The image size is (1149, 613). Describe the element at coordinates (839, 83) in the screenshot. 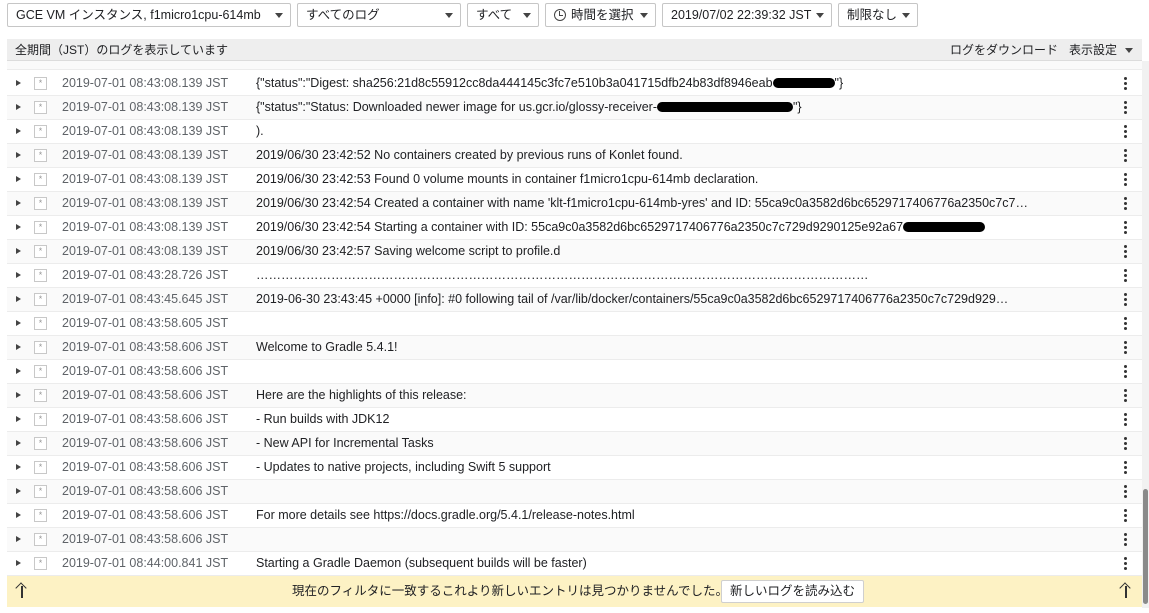

I see `log-message-tail: "}` at that location.